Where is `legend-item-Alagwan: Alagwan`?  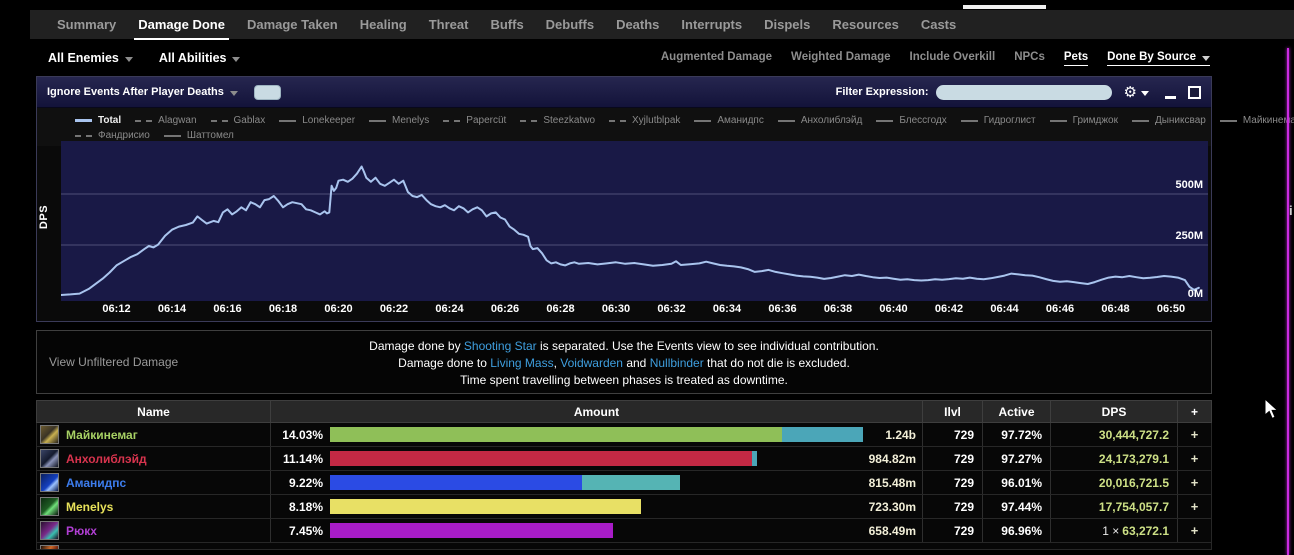 legend-item-Alagwan: Alagwan is located at coordinates (166, 120).